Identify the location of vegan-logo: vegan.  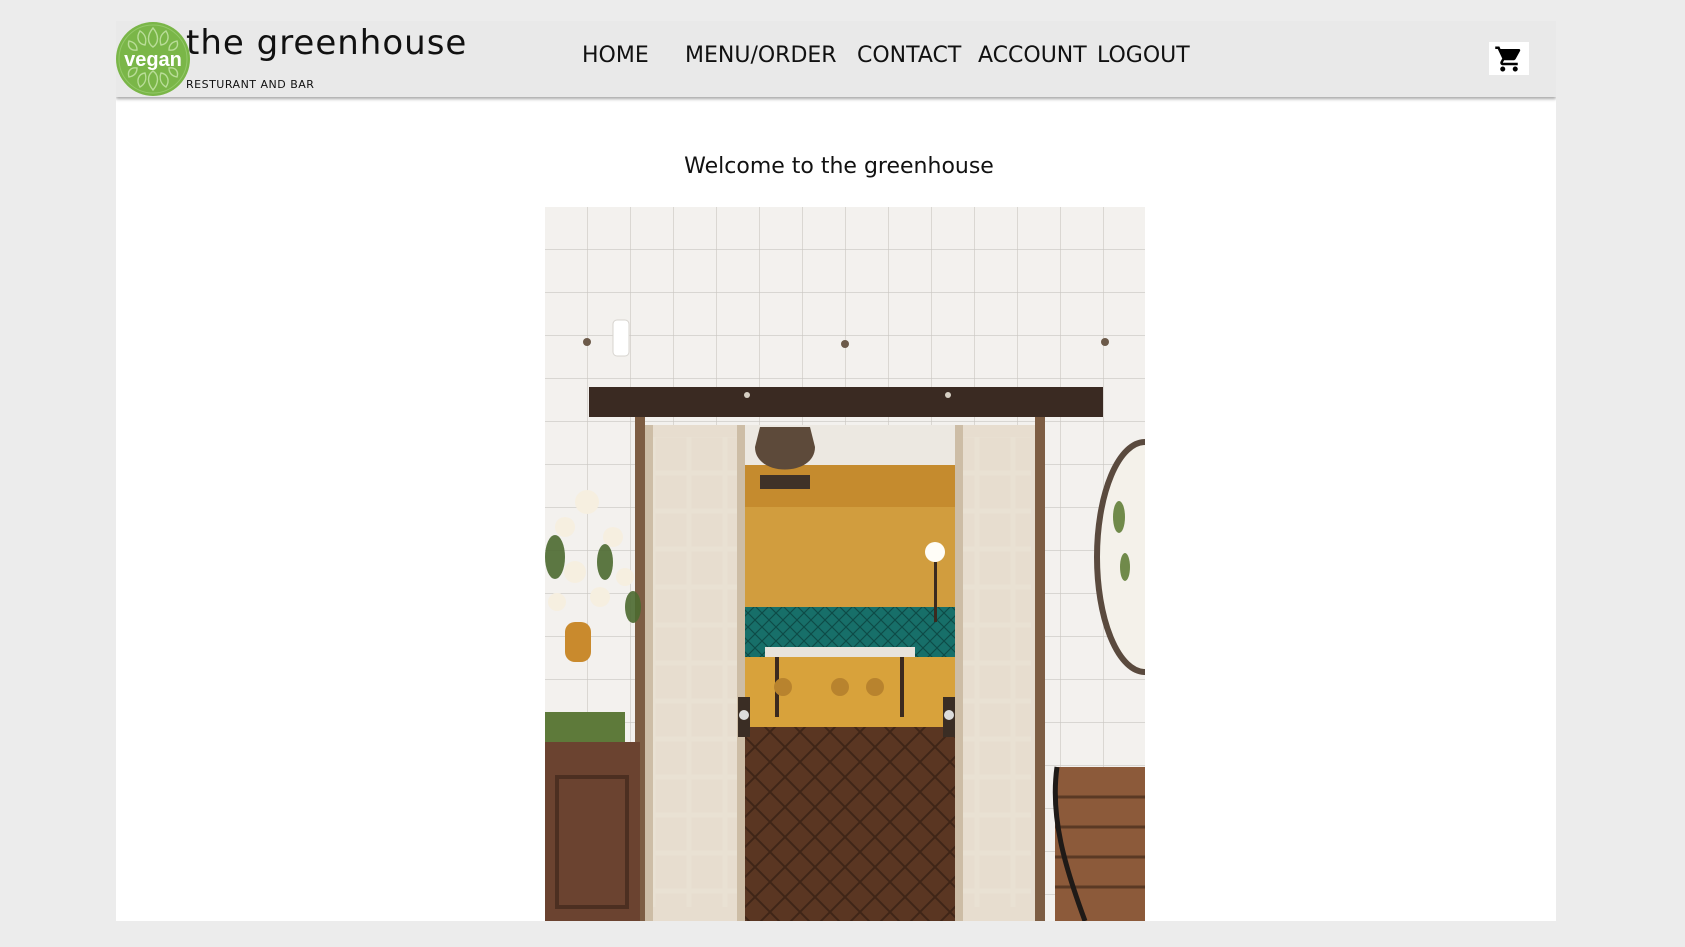
(153, 59).